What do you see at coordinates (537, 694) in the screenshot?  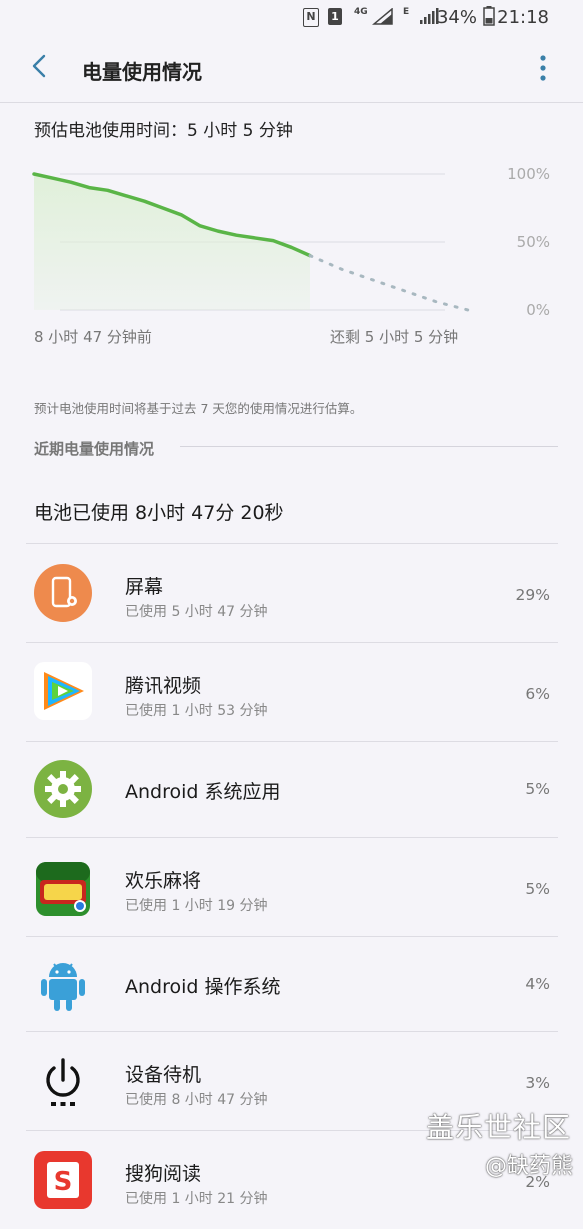 I see `app-percent: 6%` at bounding box center [537, 694].